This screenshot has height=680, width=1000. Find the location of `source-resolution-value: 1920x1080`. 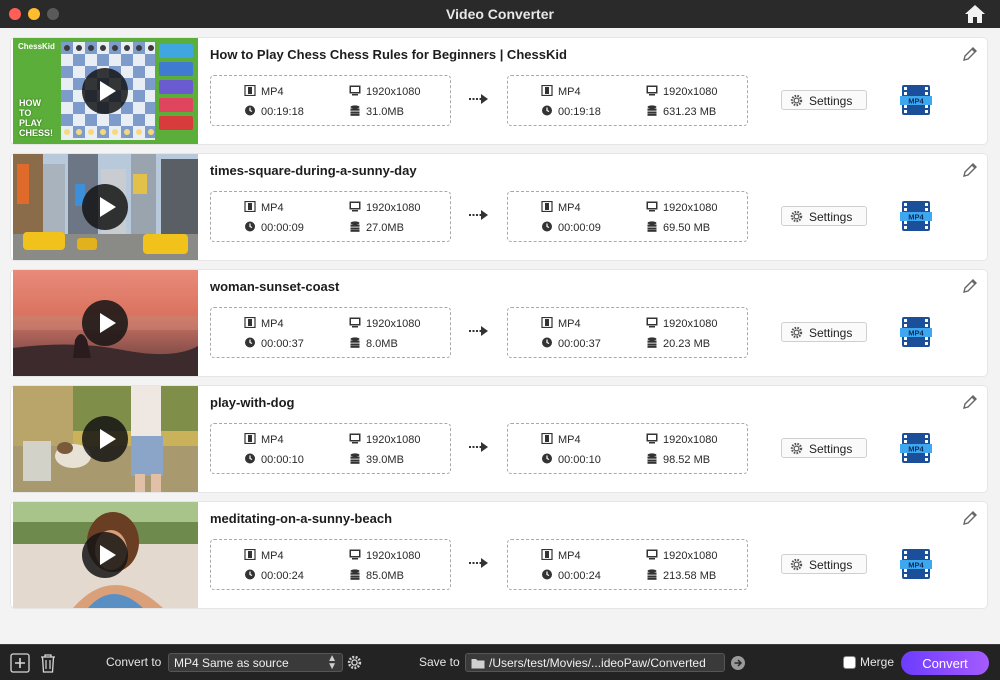

source-resolution-value: 1920x1080 is located at coordinates (393, 208).